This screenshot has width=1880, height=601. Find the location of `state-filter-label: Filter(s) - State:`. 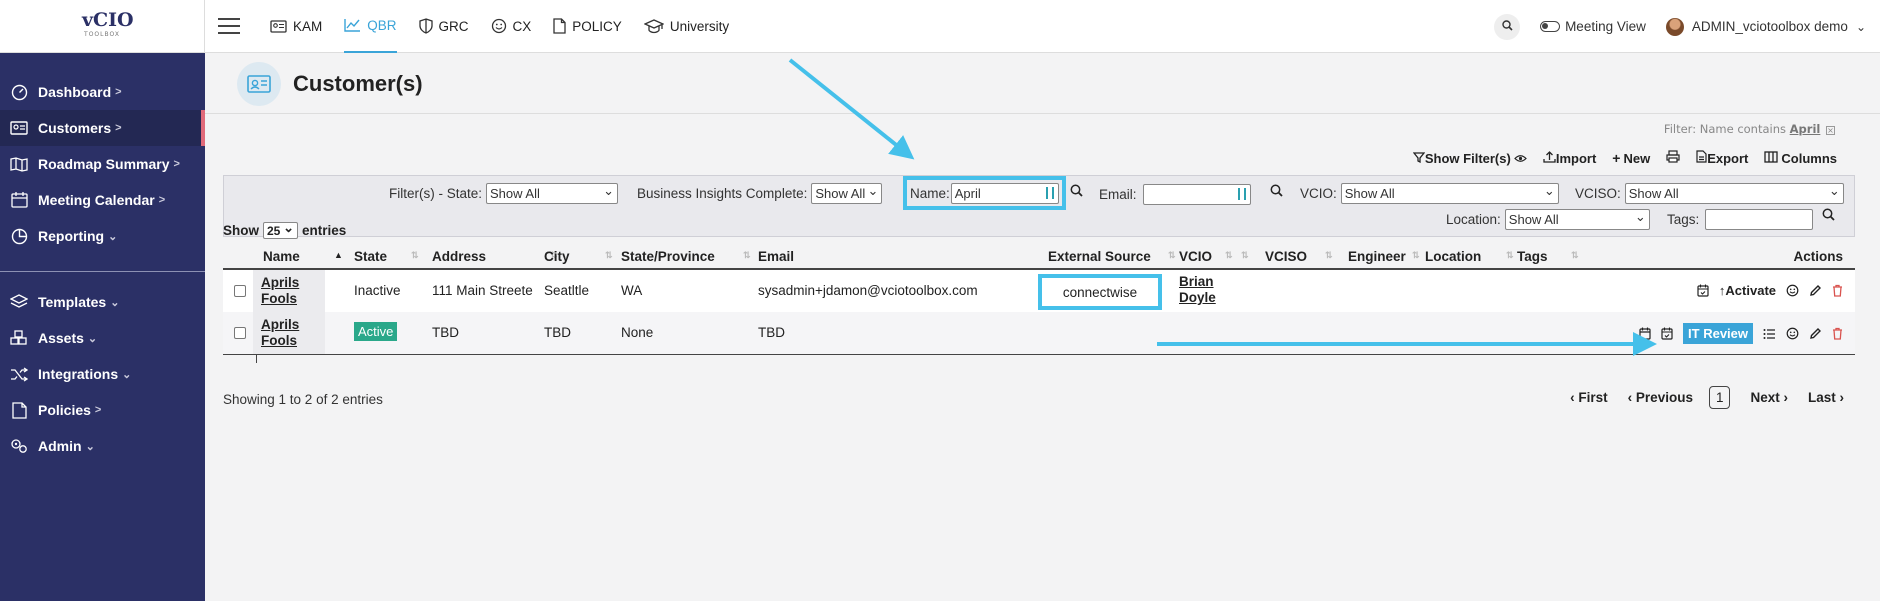

state-filter-label: Filter(s) - State: is located at coordinates (436, 193).